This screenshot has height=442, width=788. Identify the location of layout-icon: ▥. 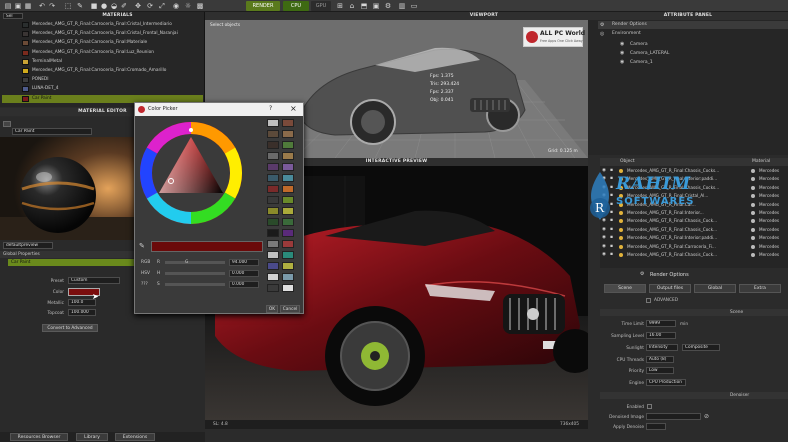
(402, 6).